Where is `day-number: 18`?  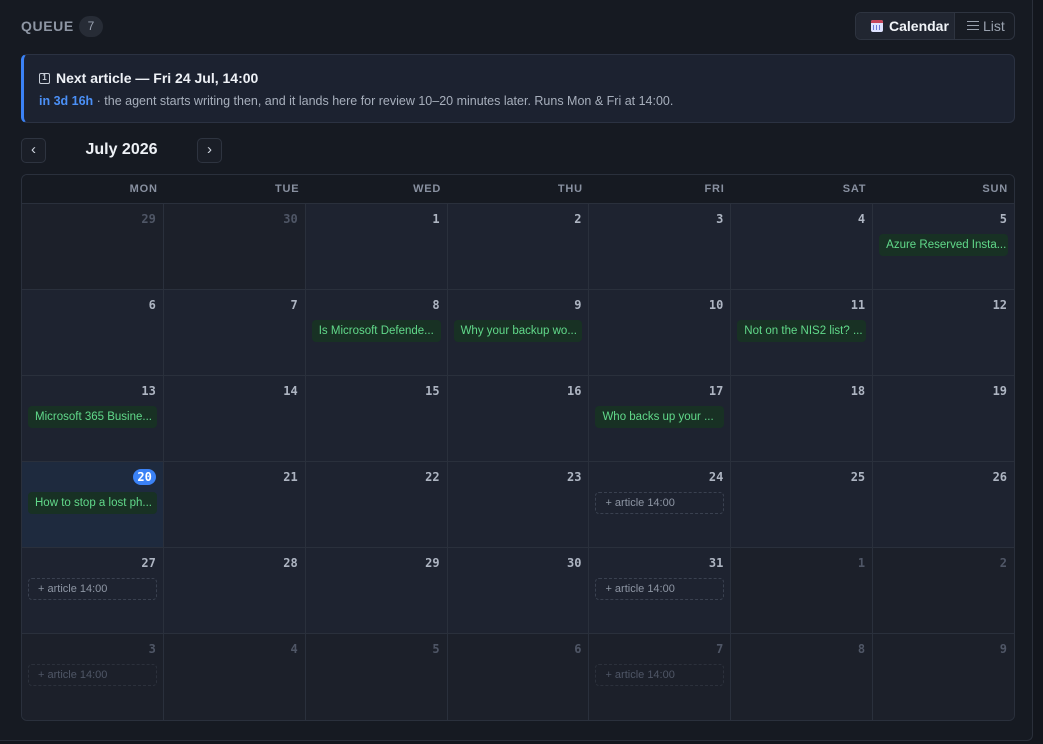 day-number: 18 is located at coordinates (858, 391).